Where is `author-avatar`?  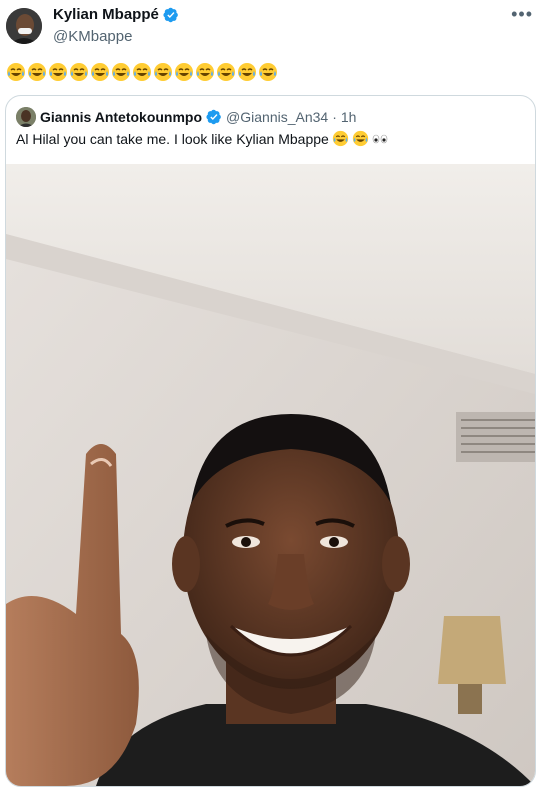
author-avatar is located at coordinates (24, 26).